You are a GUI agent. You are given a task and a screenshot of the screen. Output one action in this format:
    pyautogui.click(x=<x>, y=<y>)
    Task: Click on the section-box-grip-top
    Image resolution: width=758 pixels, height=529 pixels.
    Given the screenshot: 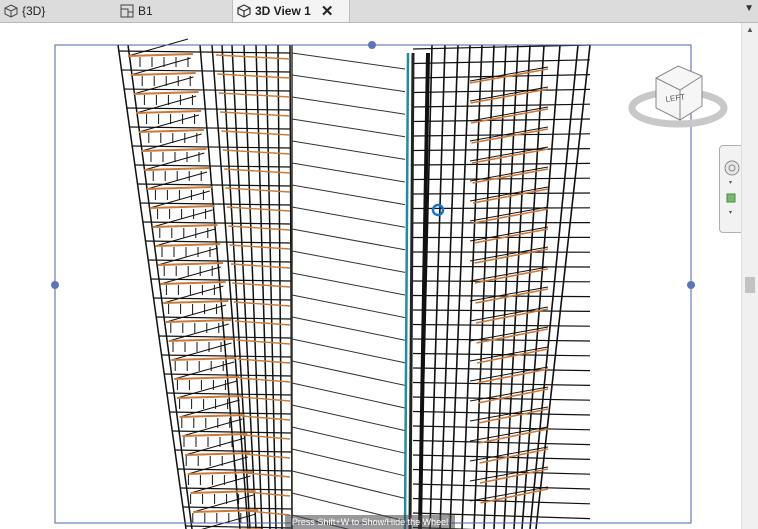 What is the action you would take?
    pyautogui.click(x=372, y=45)
    